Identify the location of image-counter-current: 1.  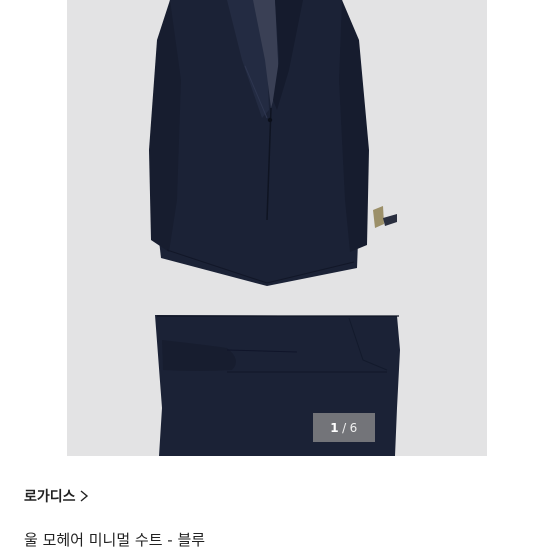
(335, 427).